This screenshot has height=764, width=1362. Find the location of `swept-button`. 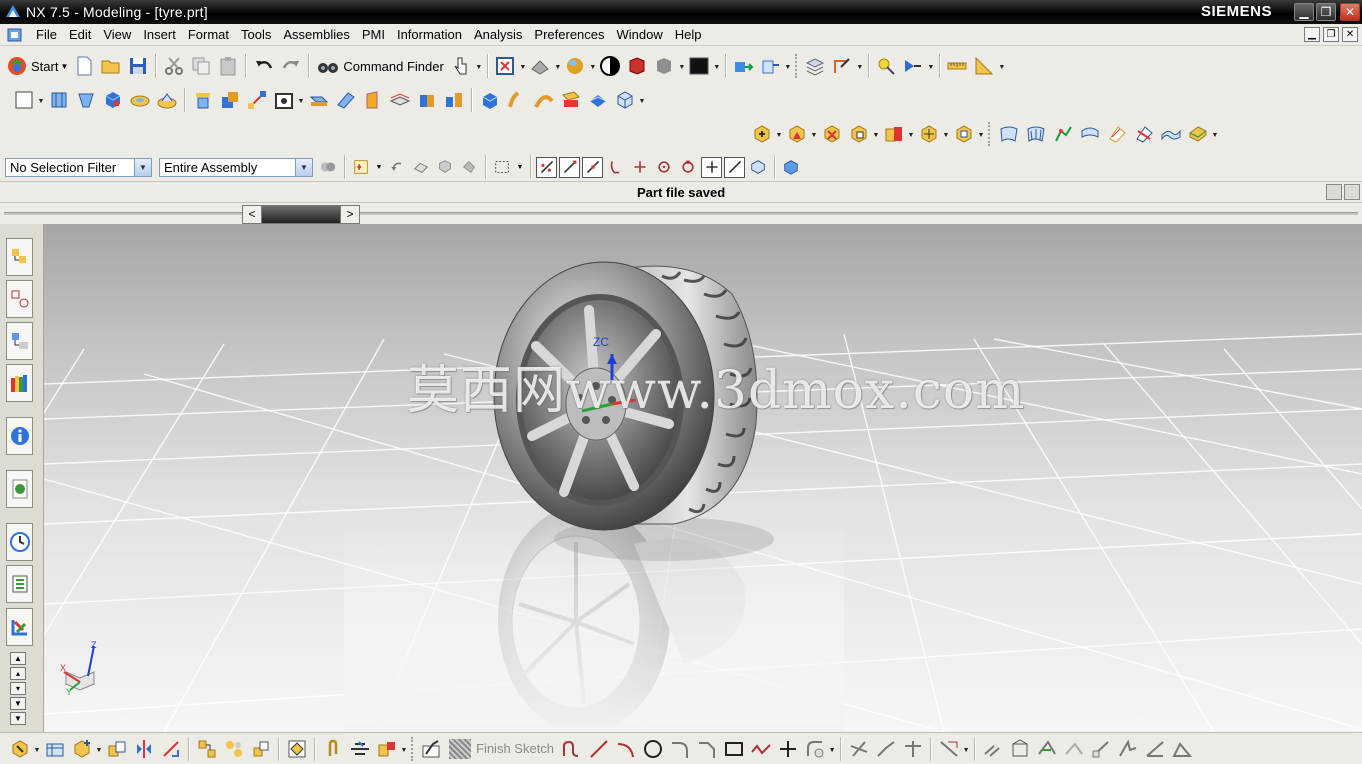

swept-button is located at coordinates (1089, 134).